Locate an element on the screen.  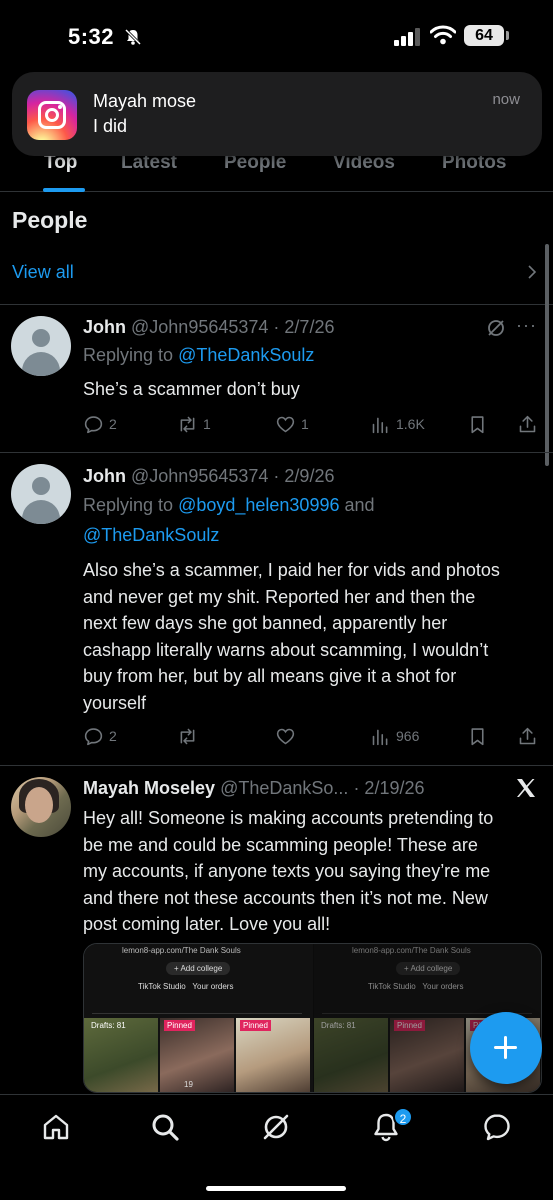
tweet-header: Mayah Moseley @TheDankSo... · 2/19/26 is located at coordinates (254, 788).